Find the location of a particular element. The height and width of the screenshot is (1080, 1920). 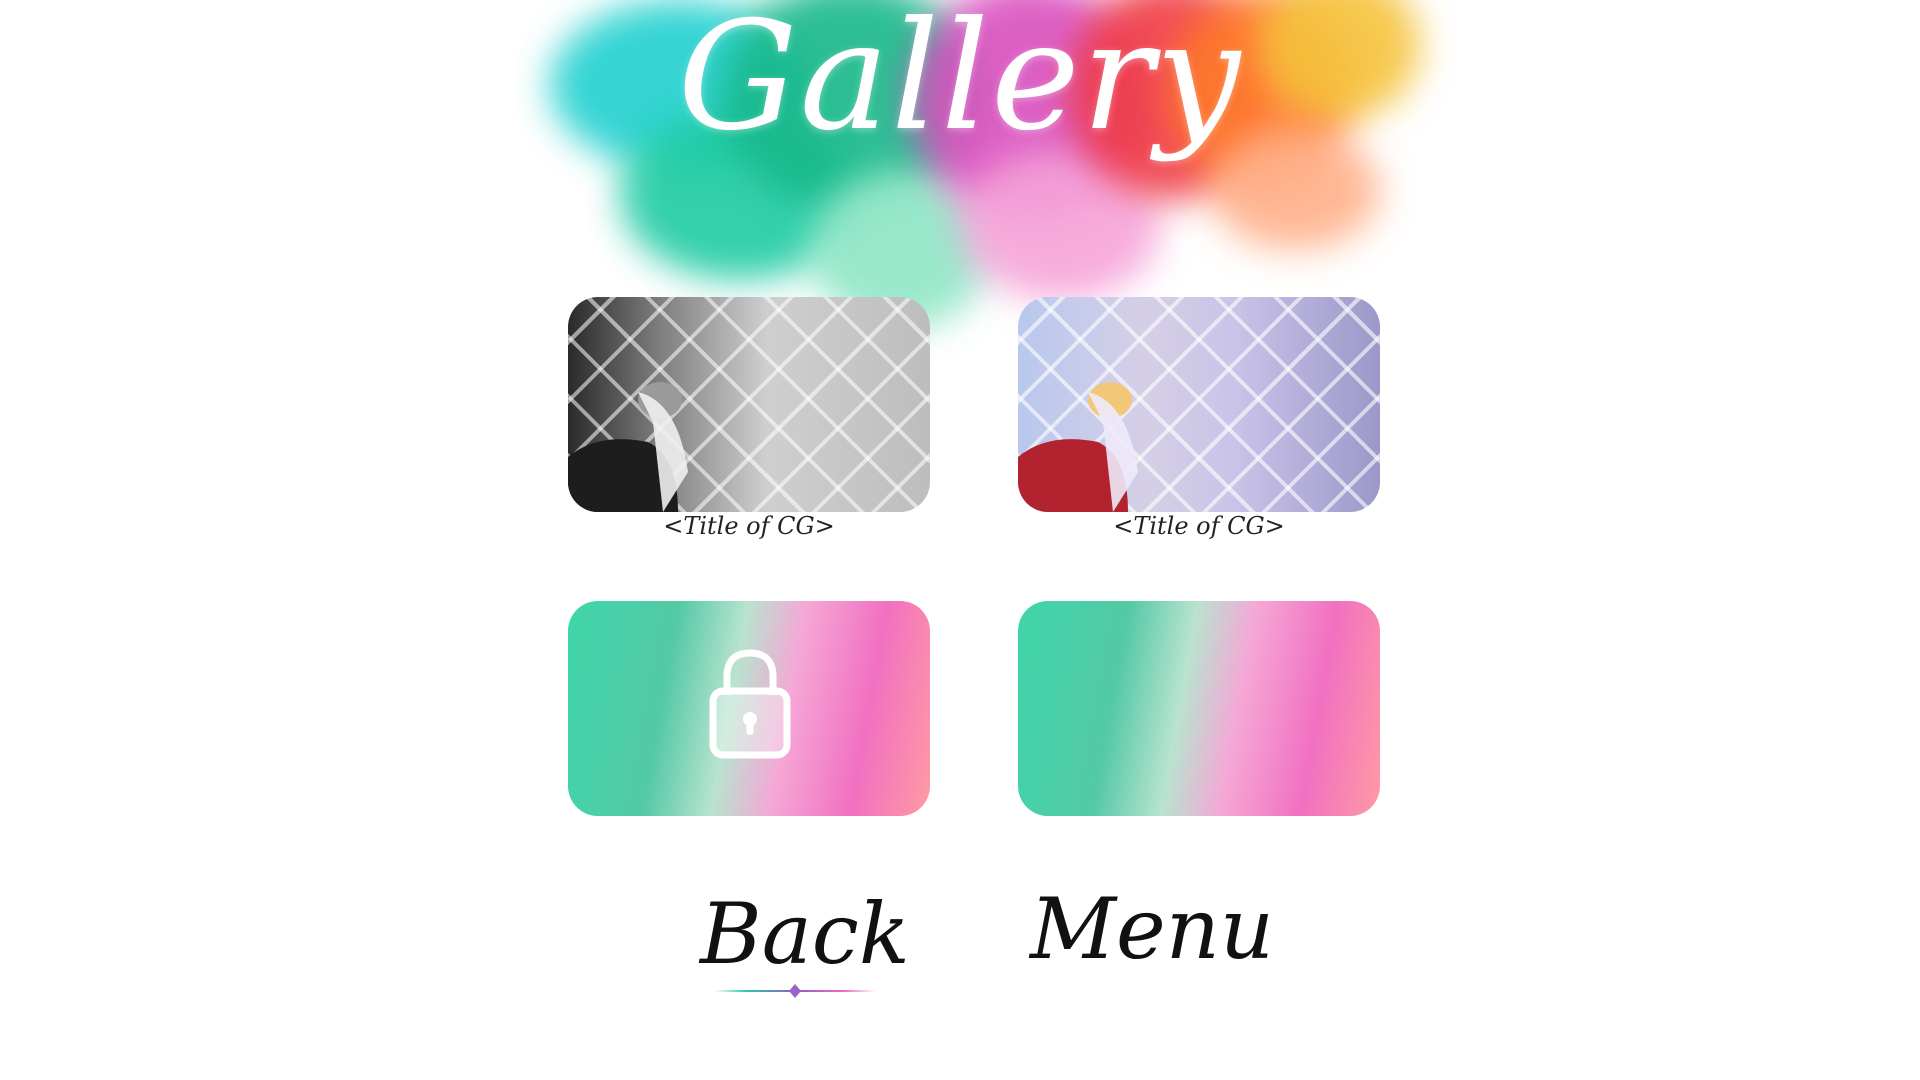

gallery-item-locked is located at coordinates (749, 708).